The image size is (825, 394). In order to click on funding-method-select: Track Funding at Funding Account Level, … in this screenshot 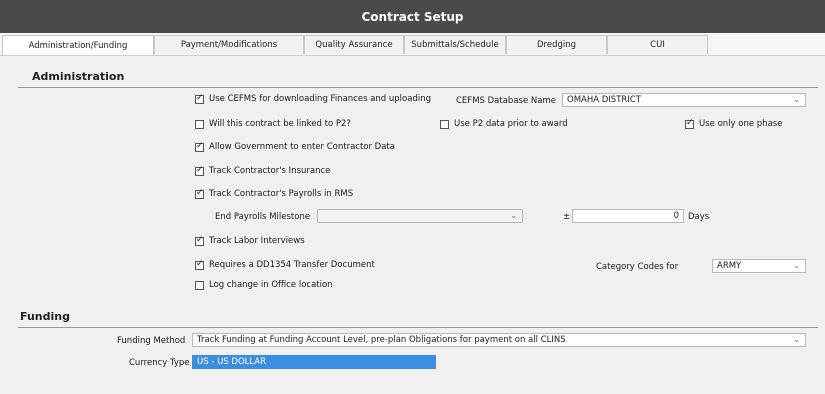, I will do `click(499, 340)`.